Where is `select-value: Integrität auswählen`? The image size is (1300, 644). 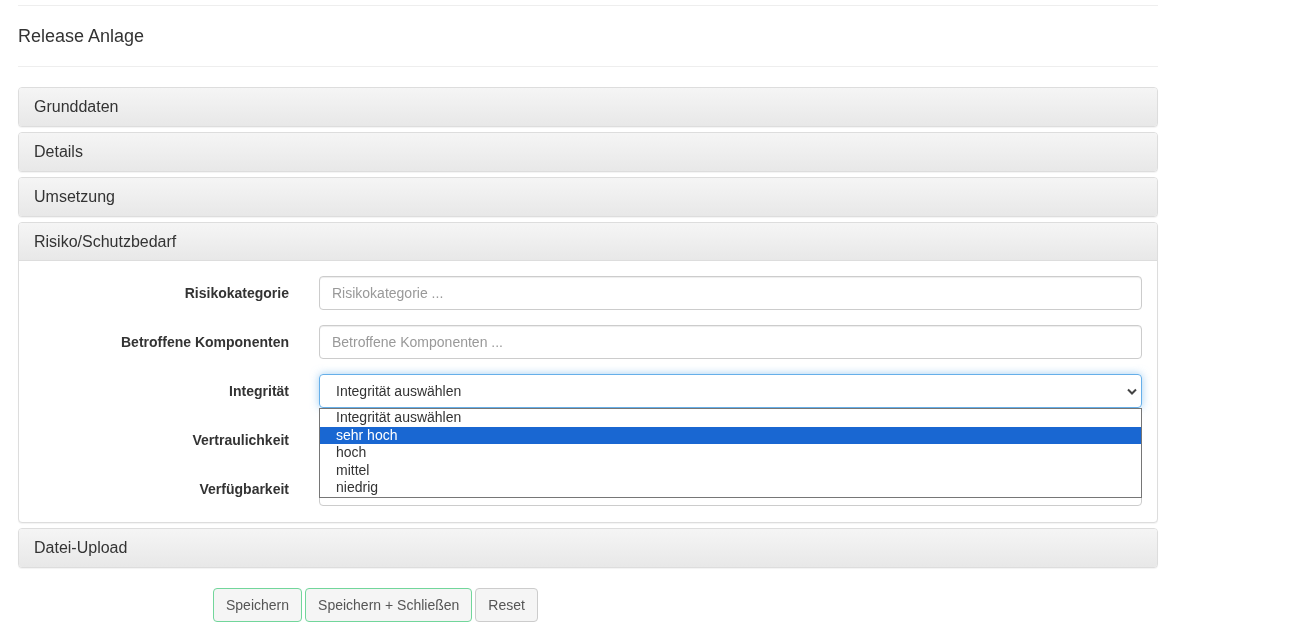 select-value: Integrität auswählen is located at coordinates (399, 391).